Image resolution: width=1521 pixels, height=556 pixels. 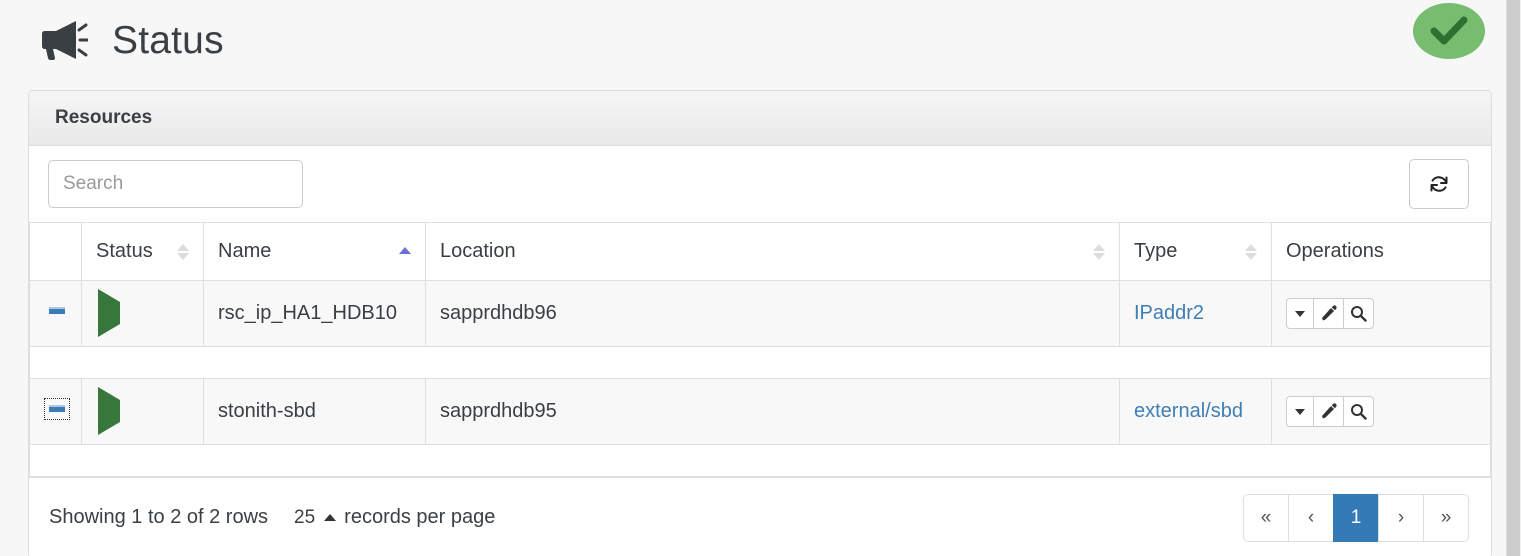 What do you see at coordinates (159, 517) in the screenshot?
I see `showing-rows-text: Showing 1 to 2 of 2 rows` at bounding box center [159, 517].